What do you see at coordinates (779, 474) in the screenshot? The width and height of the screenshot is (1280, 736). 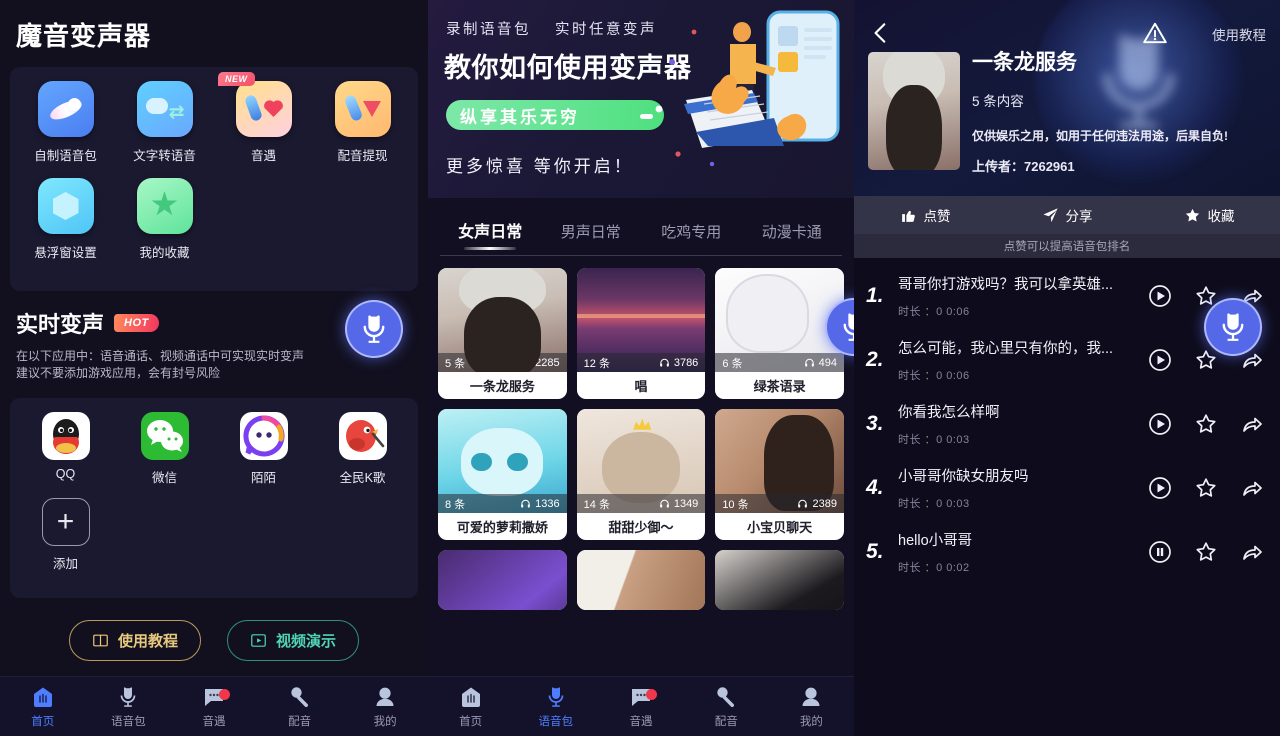 I see `voice-pack-card: 10 条 2389 小宝贝聊天` at bounding box center [779, 474].